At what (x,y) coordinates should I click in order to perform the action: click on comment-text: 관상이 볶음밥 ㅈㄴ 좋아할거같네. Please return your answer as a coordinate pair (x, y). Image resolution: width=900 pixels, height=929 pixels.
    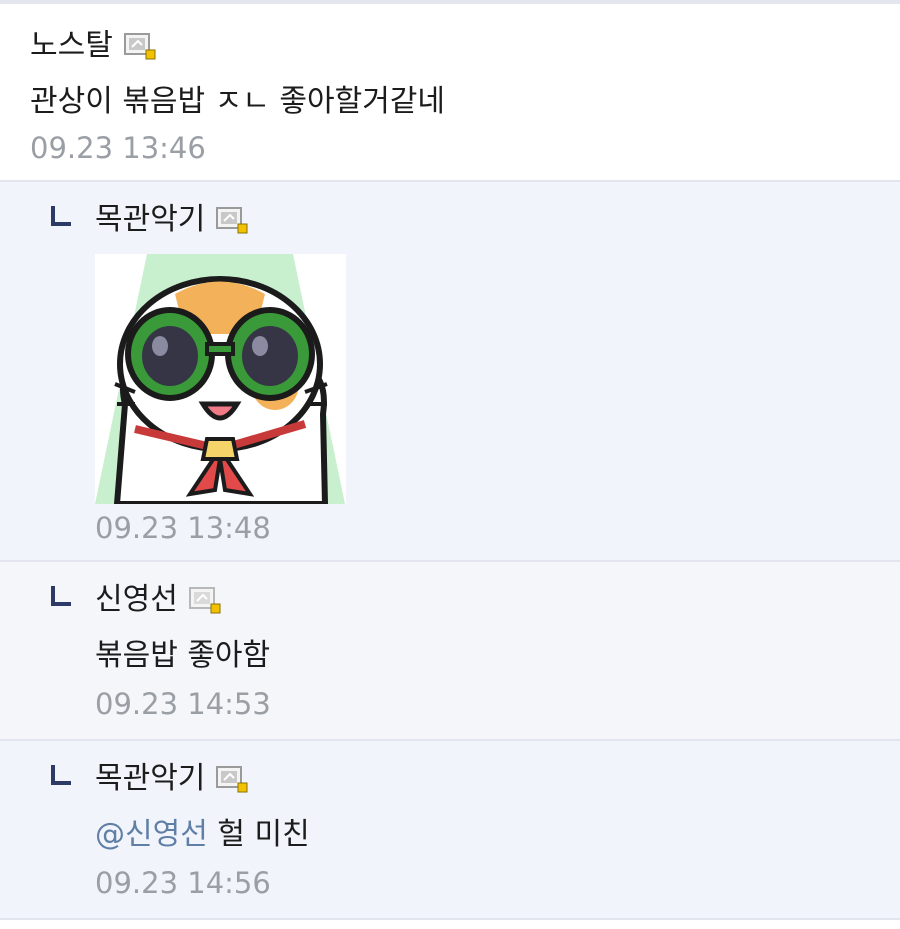
    Looking at the image, I should click on (238, 101).